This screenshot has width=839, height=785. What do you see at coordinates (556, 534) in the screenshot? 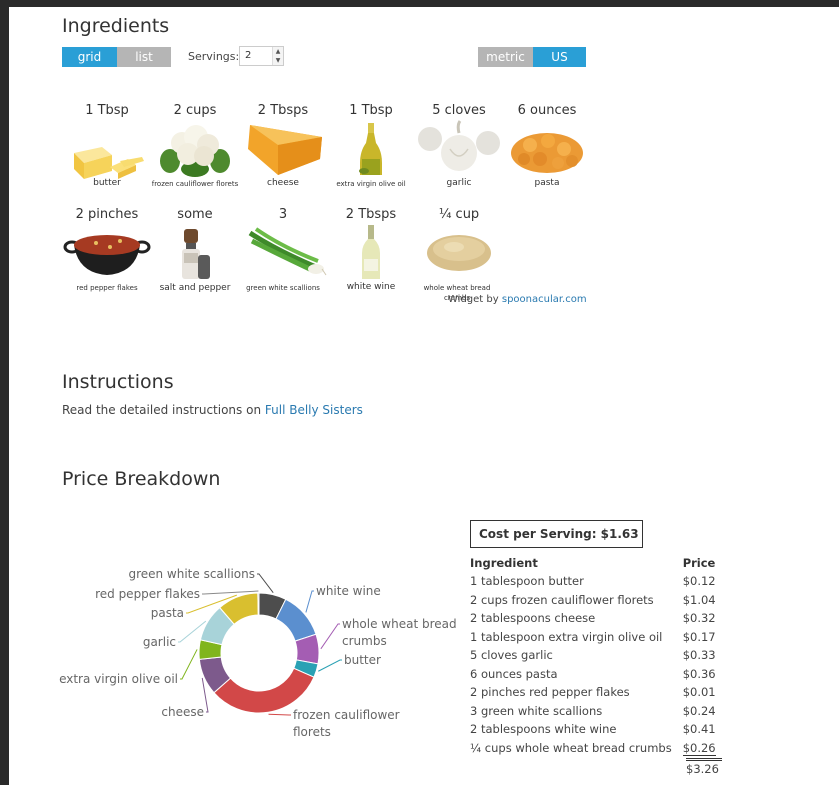
I see `cost-per-serving-box: Cost per Serving: $1.63` at bounding box center [556, 534].